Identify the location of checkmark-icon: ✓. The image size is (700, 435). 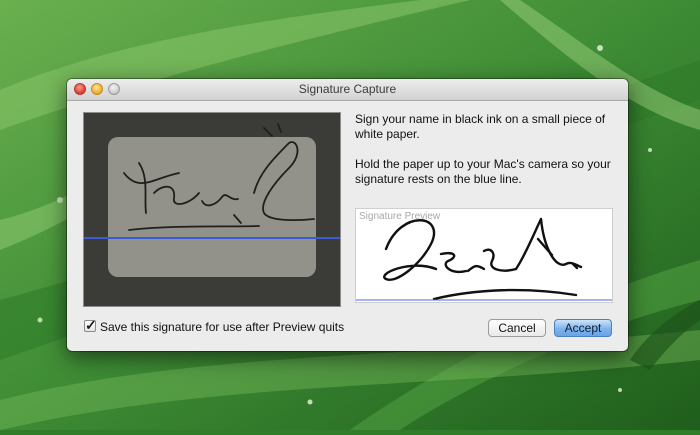
(91, 325).